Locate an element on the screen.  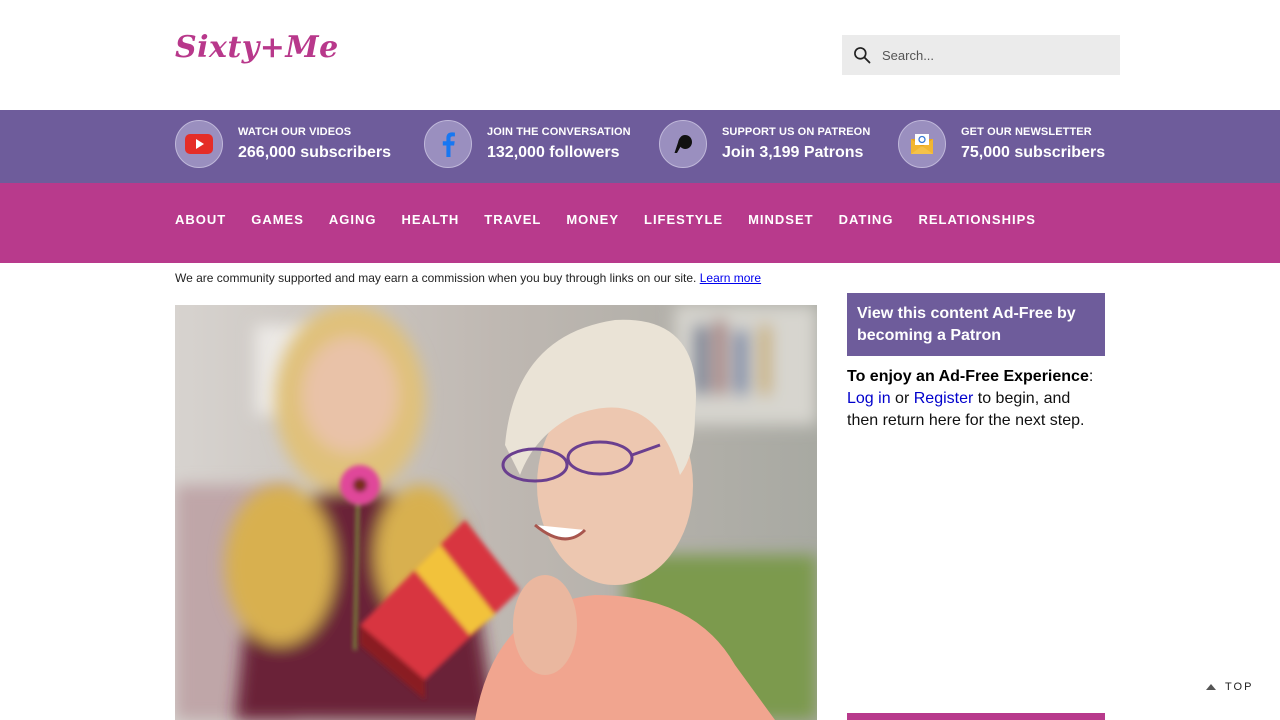
social-value: 75,000 subscribers is located at coordinates (1033, 152).